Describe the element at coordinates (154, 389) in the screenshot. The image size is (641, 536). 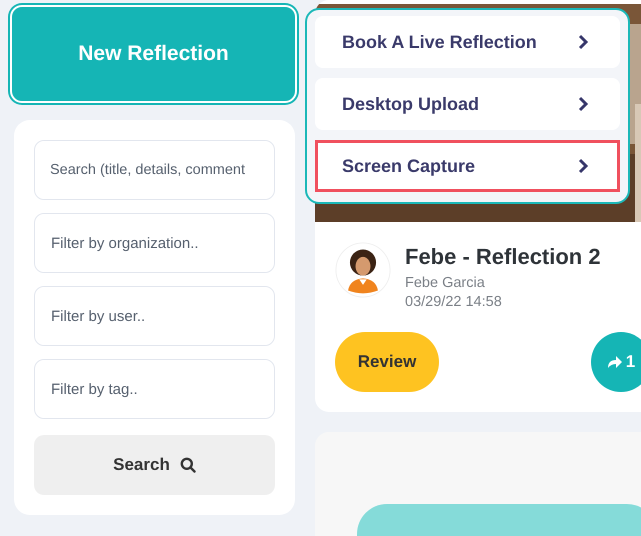
I see `filter-field: Filter by tag..` at that location.